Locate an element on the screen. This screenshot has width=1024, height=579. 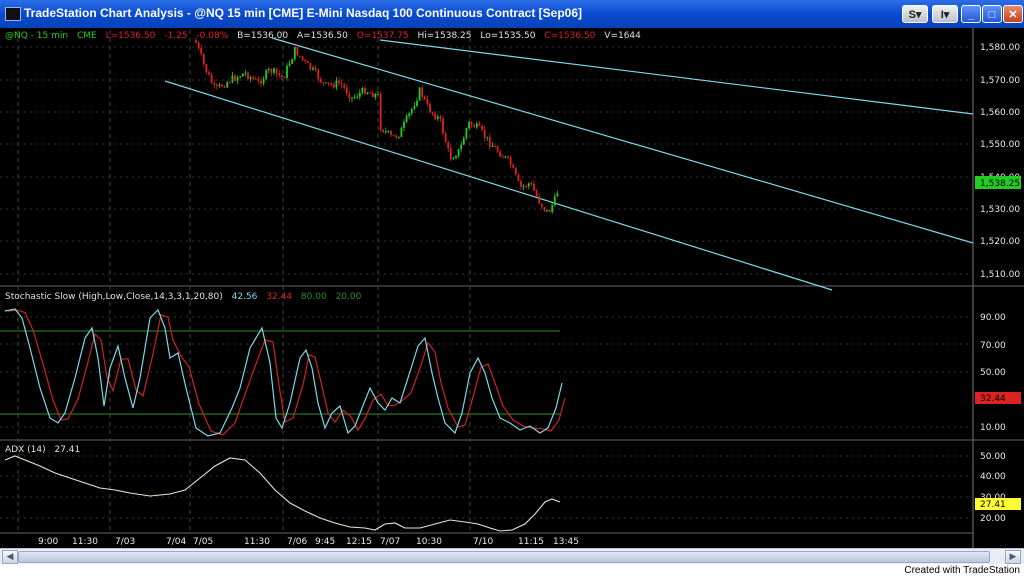
time-tick: 13:45 is located at coordinates (566, 542).